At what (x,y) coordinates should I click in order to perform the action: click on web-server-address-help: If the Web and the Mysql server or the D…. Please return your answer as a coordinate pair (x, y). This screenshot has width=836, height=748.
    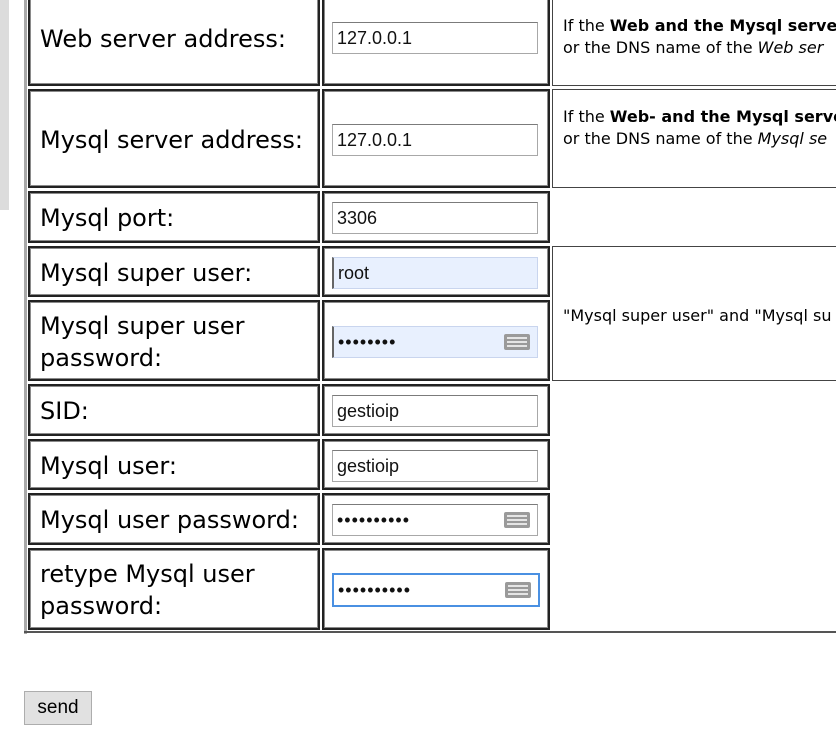
    Looking at the image, I should click on (694, 43).